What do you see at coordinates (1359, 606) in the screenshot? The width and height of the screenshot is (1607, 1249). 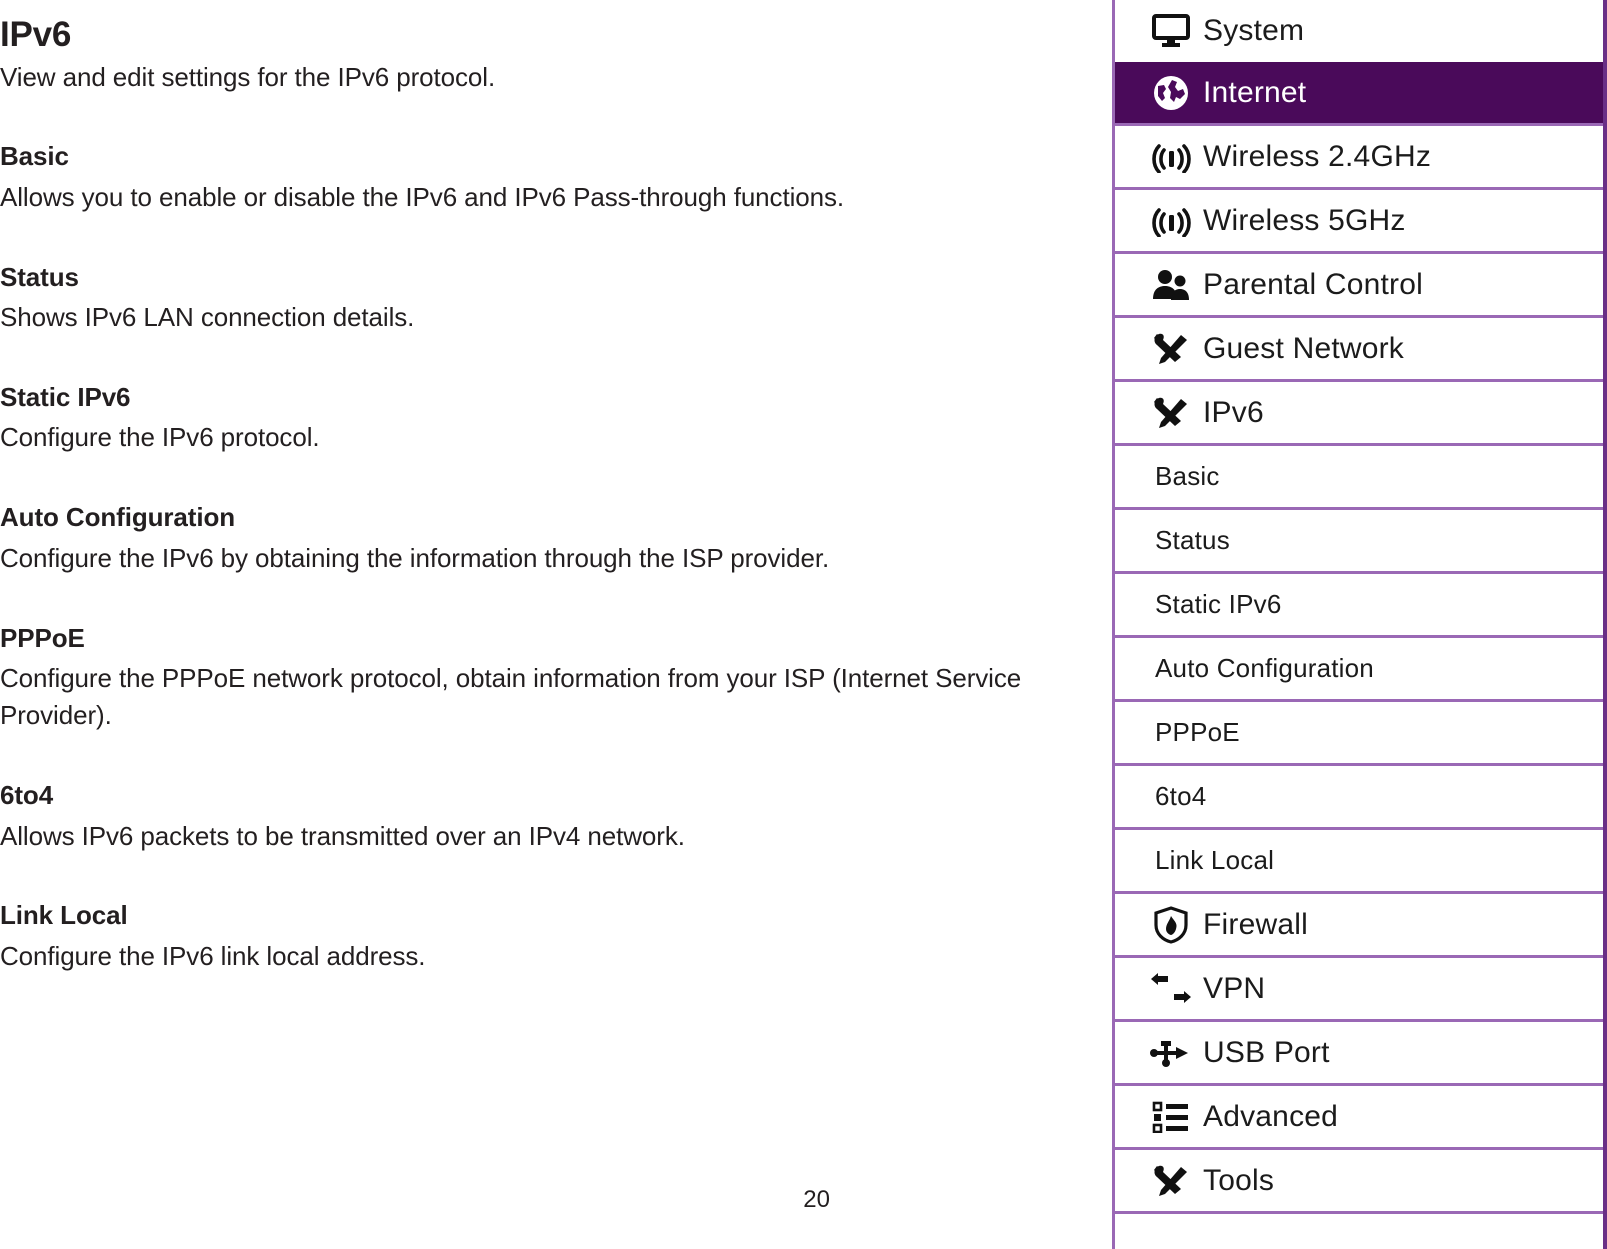 I see `nav-subitem-static-ipv6: Static IPv6` at bounding box center [1359, 606].